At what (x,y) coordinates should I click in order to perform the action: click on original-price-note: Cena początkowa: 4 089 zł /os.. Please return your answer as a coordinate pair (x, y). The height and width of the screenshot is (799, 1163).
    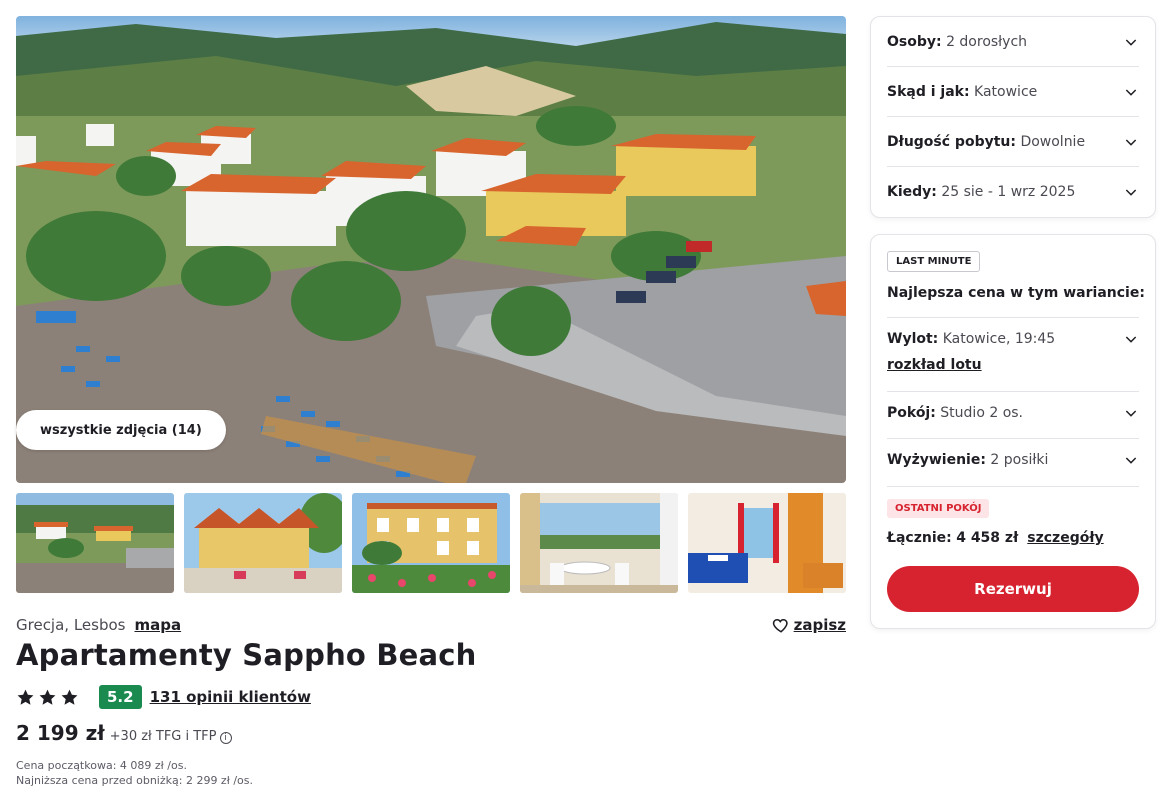
    Looking at the image, I should click on (101, 765).